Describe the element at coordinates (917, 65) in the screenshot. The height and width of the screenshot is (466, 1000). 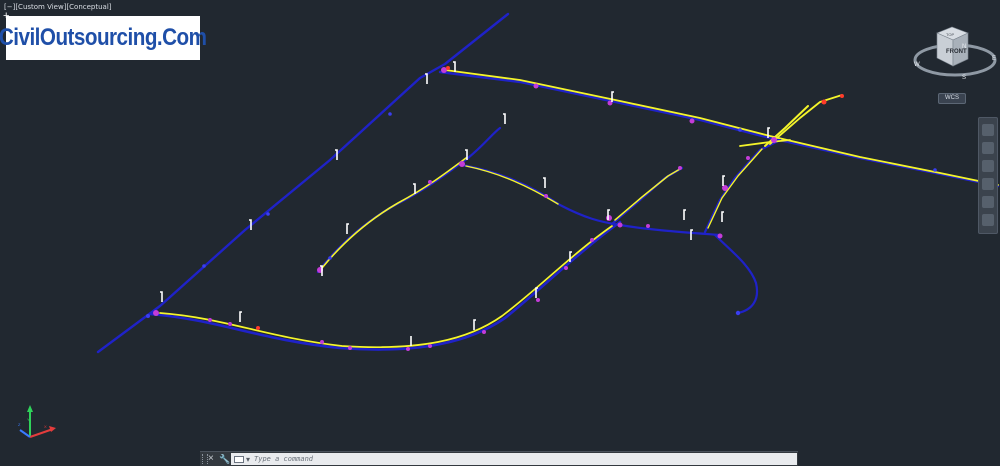
I see `compass-w: W` at that location.